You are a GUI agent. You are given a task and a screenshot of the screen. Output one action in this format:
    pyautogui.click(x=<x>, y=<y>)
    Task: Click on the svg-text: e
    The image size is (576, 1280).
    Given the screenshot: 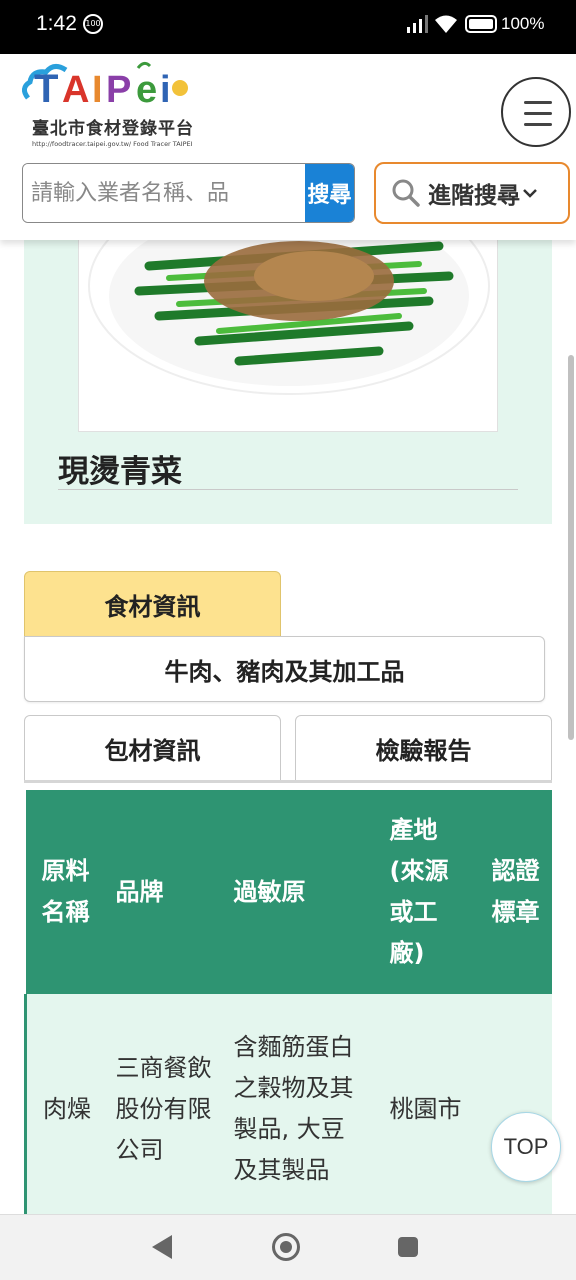 What is the action you would take?
    pyautogui.click(x=146, y=90)
    